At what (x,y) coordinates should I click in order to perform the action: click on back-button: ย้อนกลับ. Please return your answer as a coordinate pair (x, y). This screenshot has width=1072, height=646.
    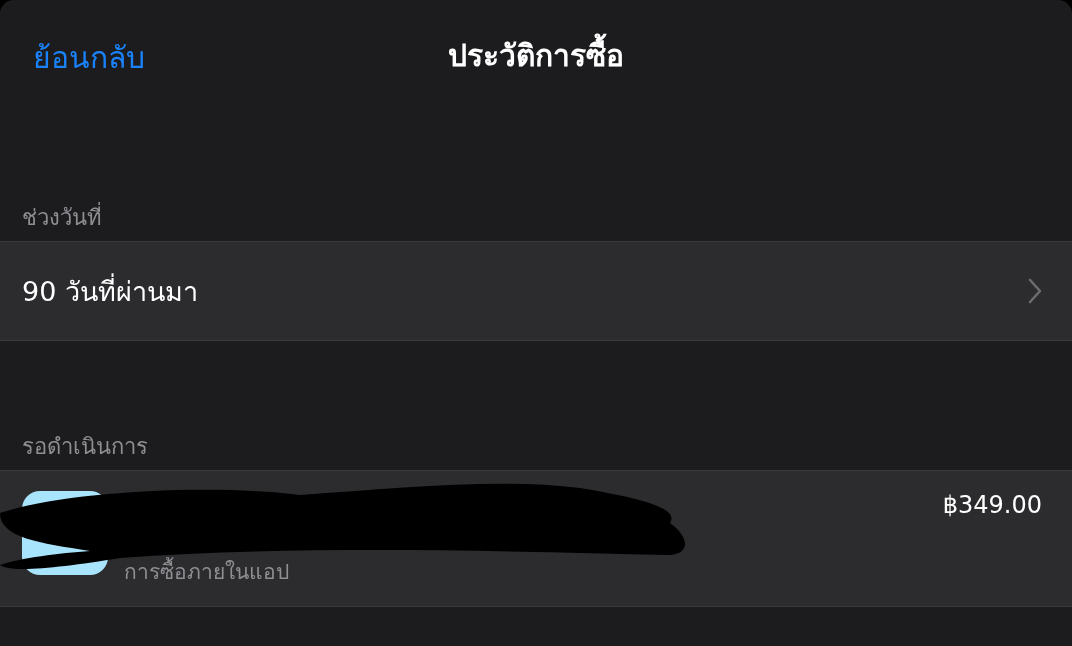
    Looking at the image, I should click on (89, 57).